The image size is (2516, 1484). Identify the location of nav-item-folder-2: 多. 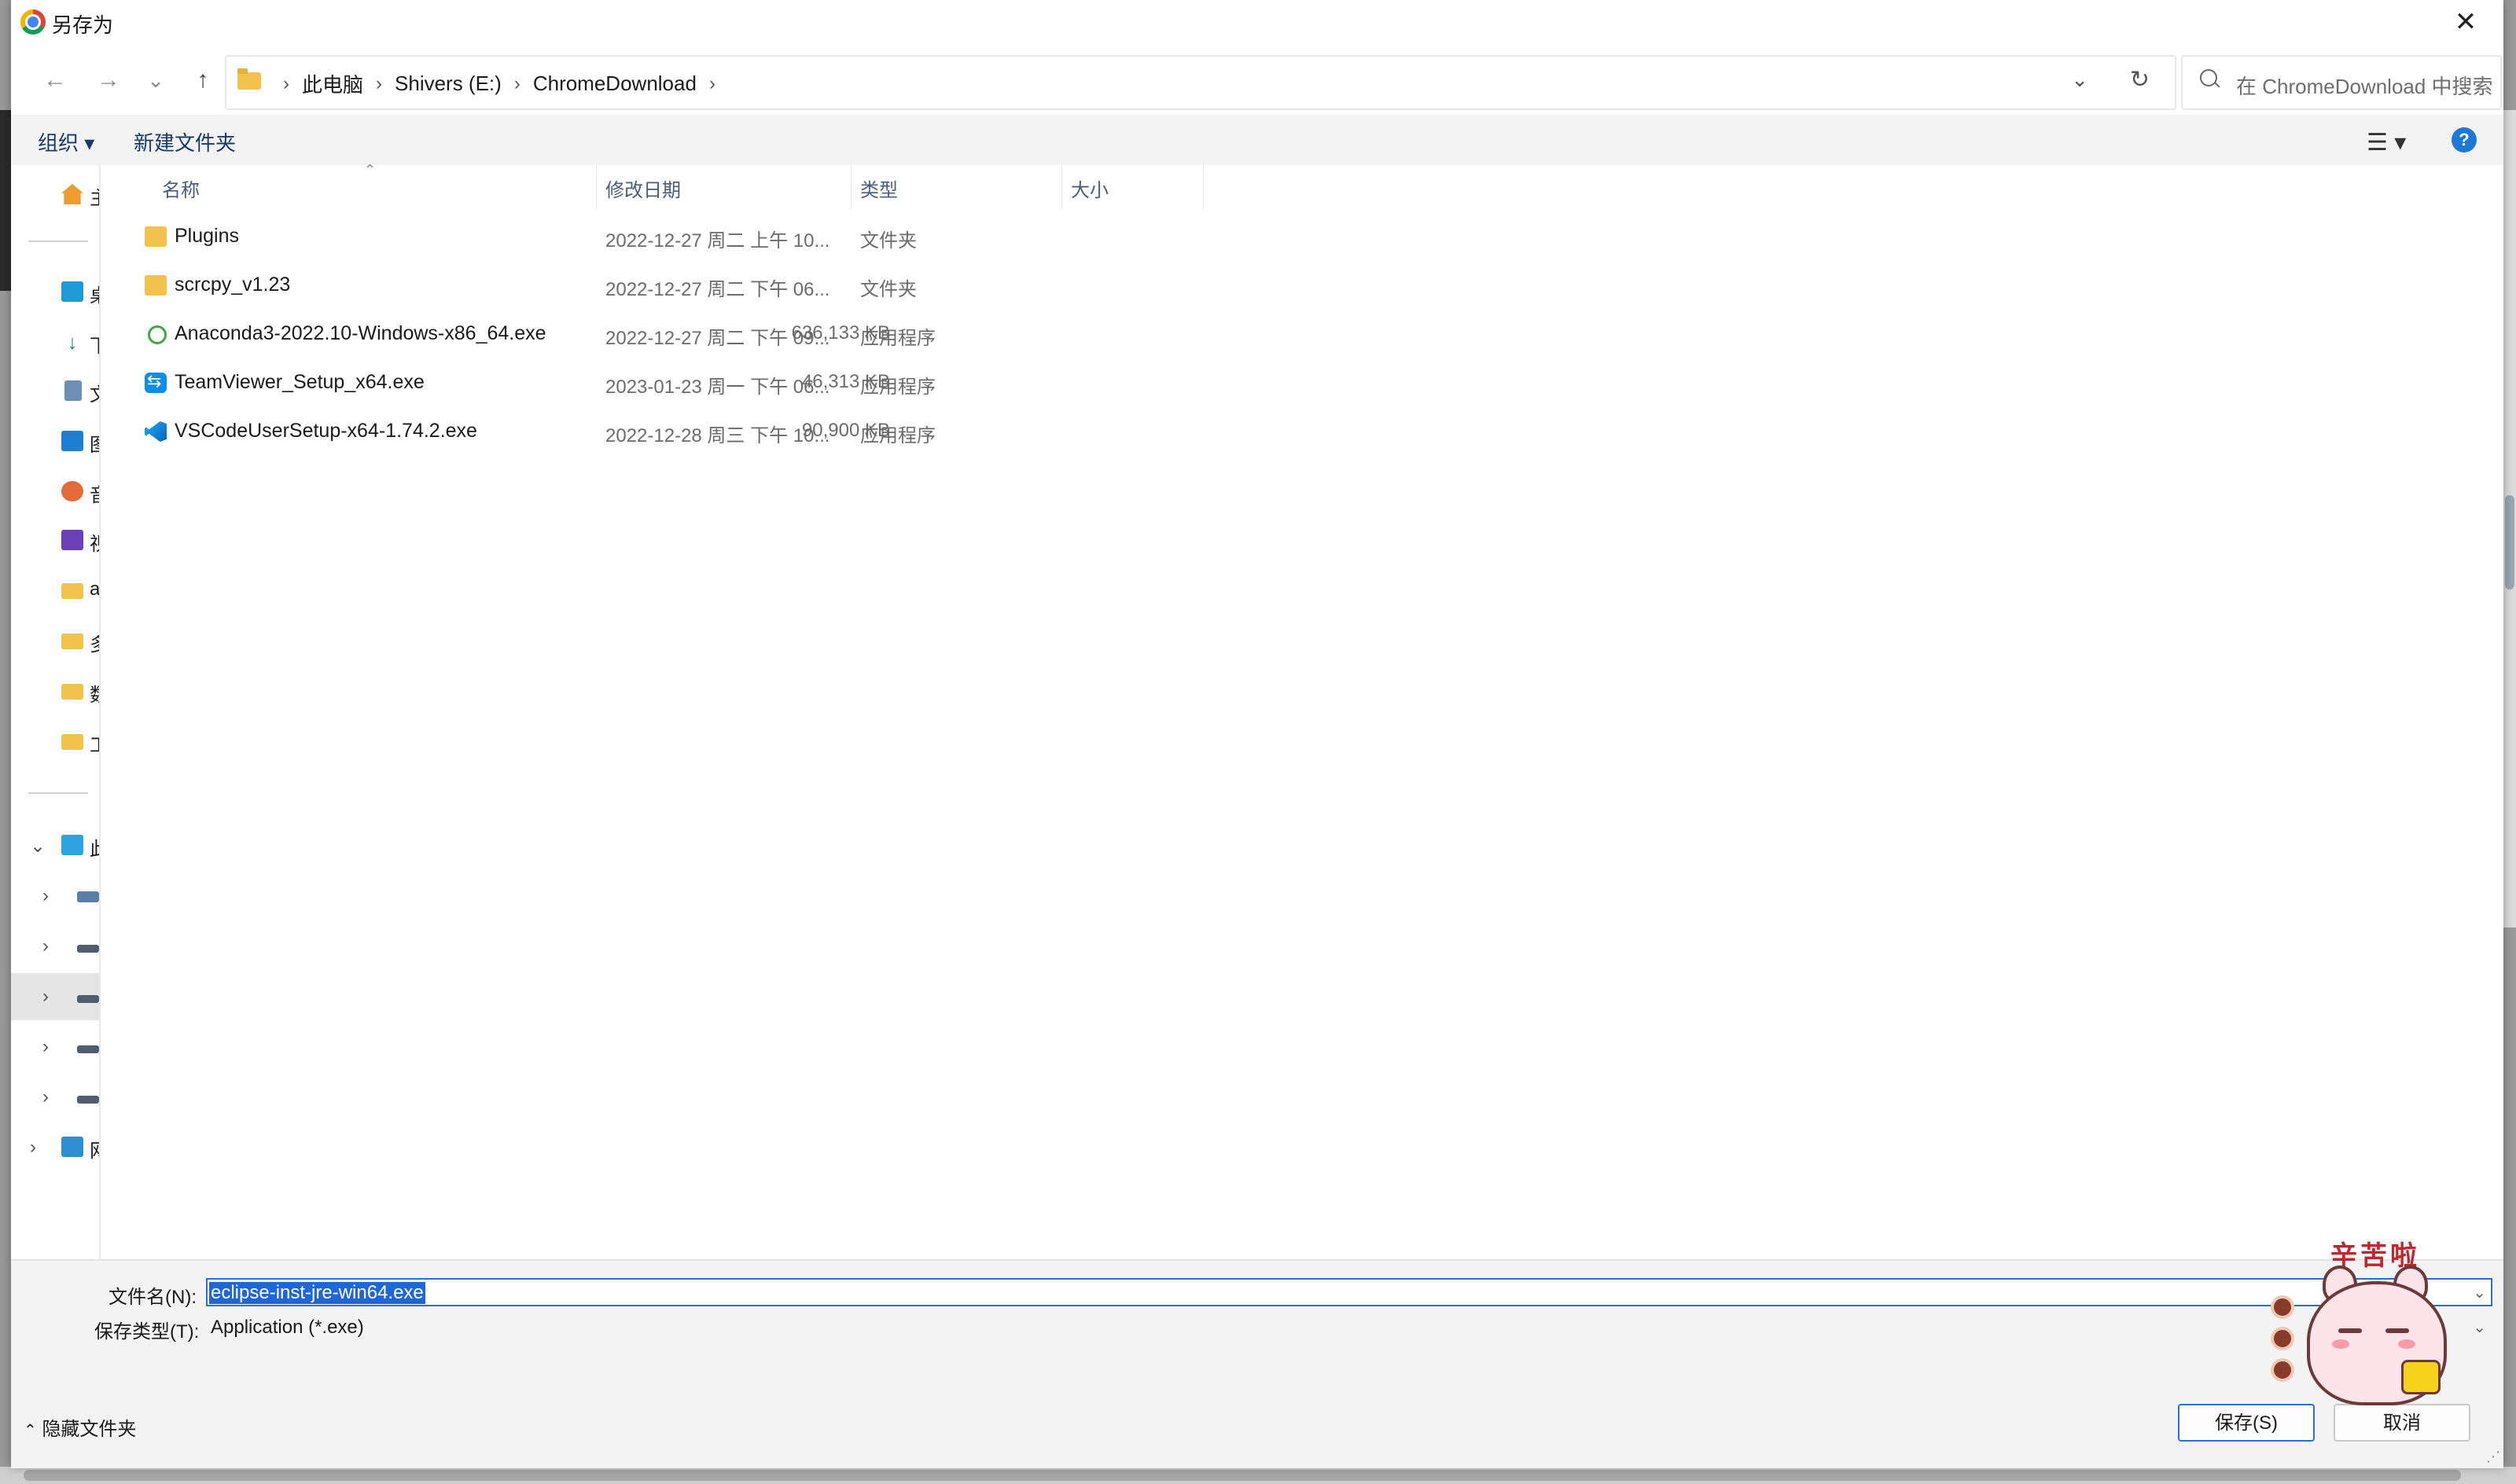
(55, 641).